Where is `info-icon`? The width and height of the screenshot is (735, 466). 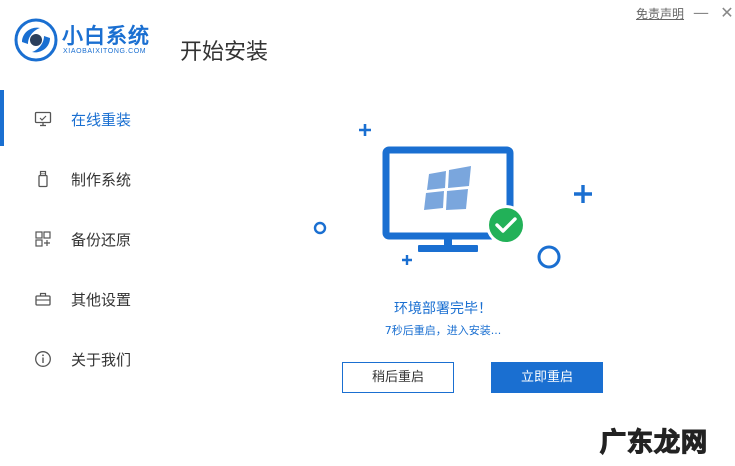 info-icon is located at coordinates (43, 359).